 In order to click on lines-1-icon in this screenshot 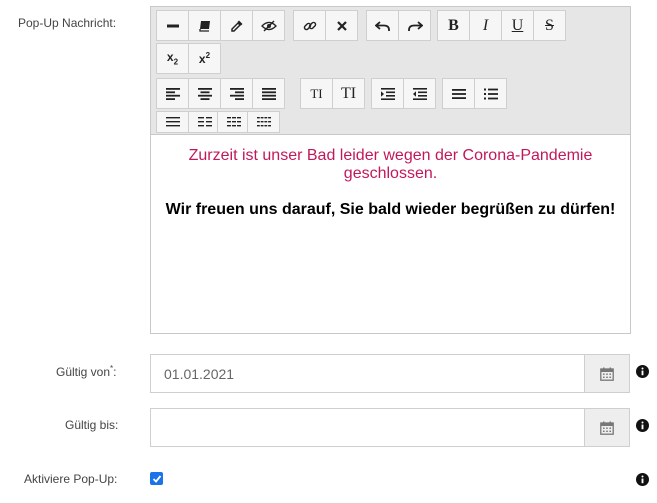, I will do `click(172, 122)`.